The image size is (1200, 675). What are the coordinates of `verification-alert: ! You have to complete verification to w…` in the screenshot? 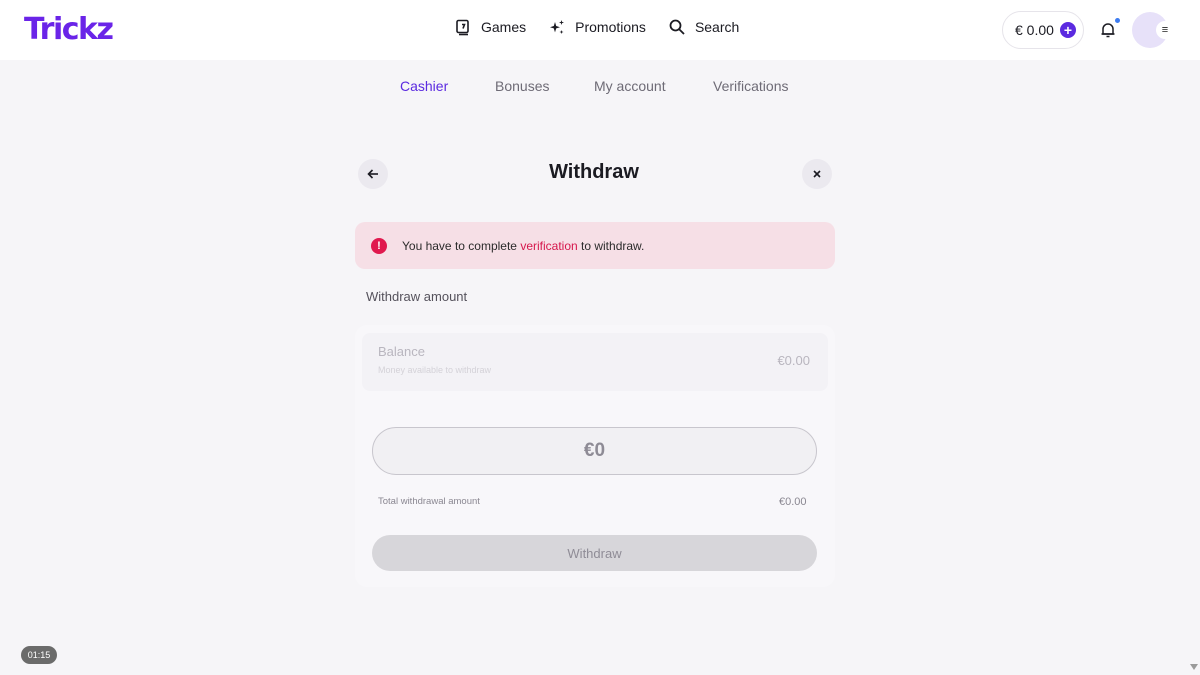 It's located at (595, 245).